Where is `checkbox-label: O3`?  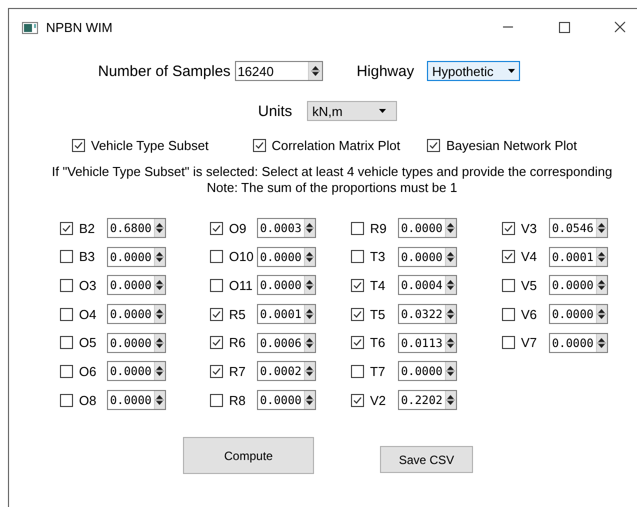
checkbox-label: O3 is located at coordinates (92, 285).